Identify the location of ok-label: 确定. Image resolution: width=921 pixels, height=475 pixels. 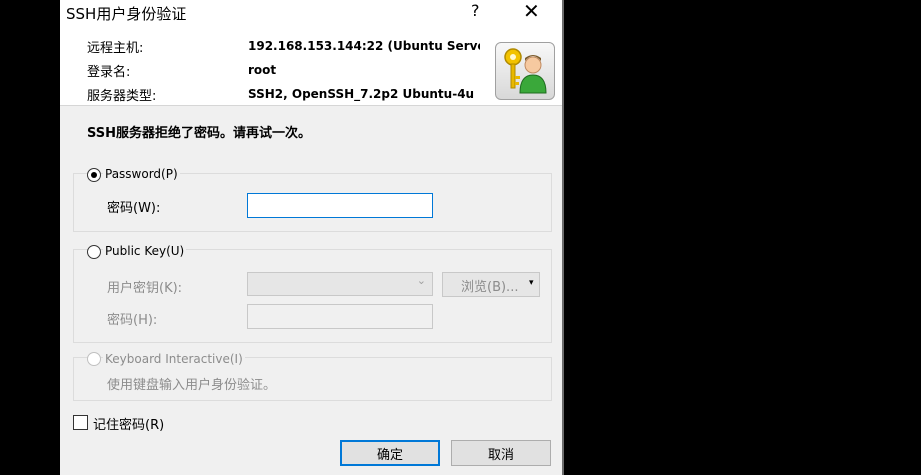
(389, 455).